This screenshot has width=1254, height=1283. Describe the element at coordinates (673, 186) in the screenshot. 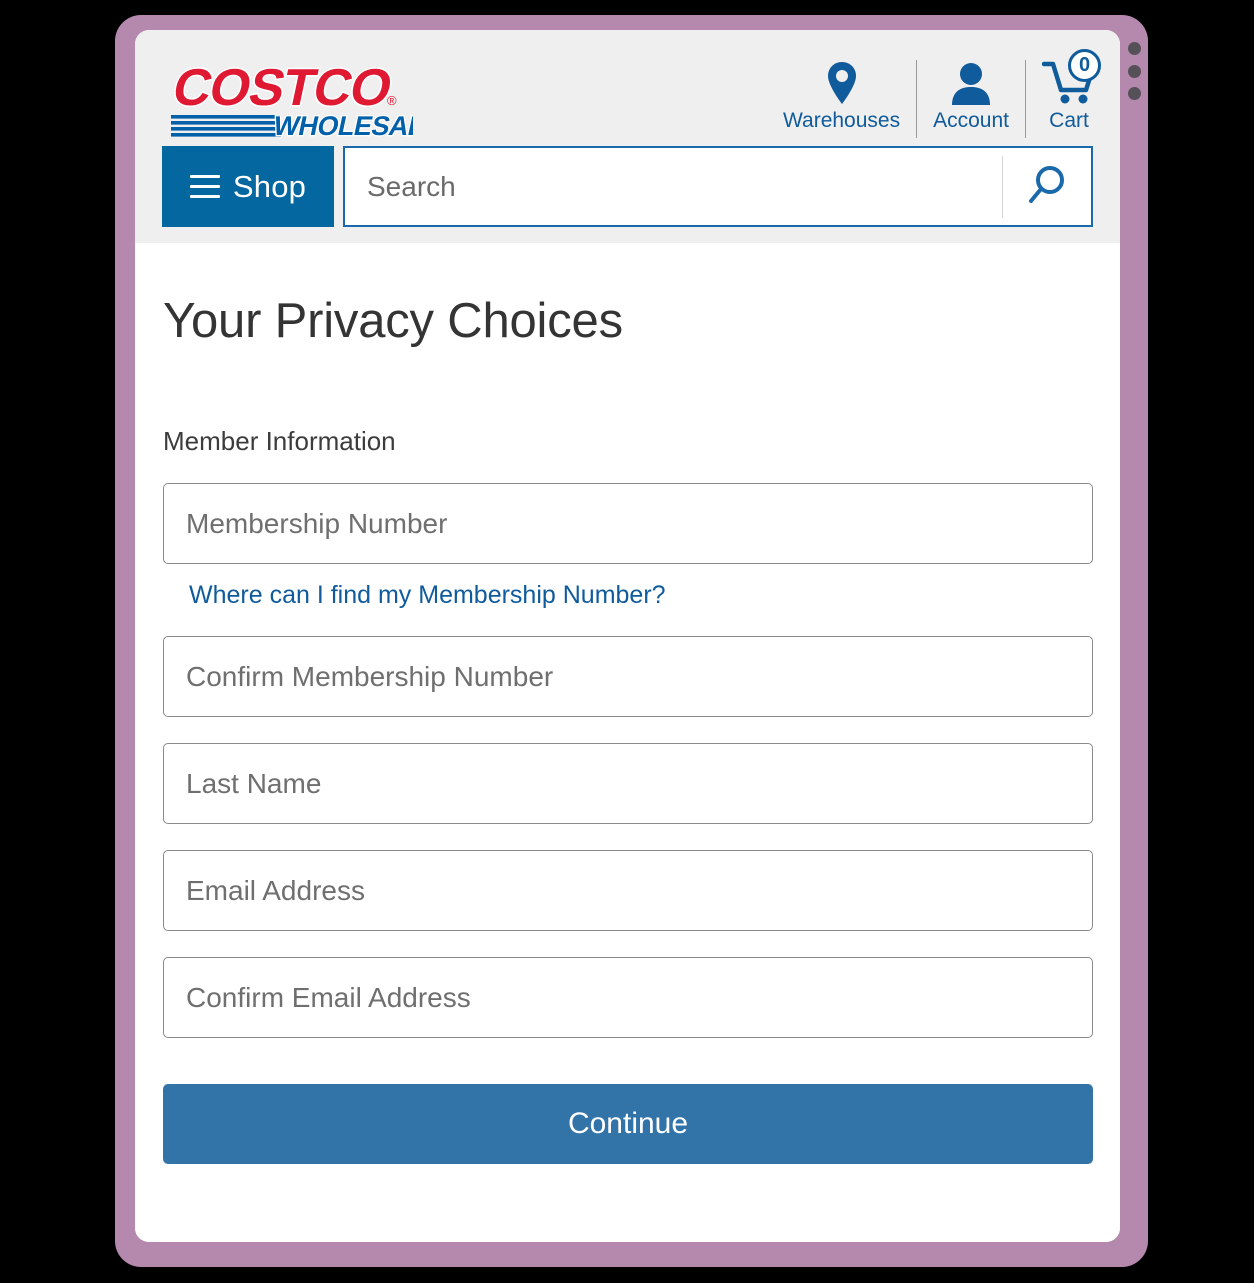

I see `search-input` at that location.